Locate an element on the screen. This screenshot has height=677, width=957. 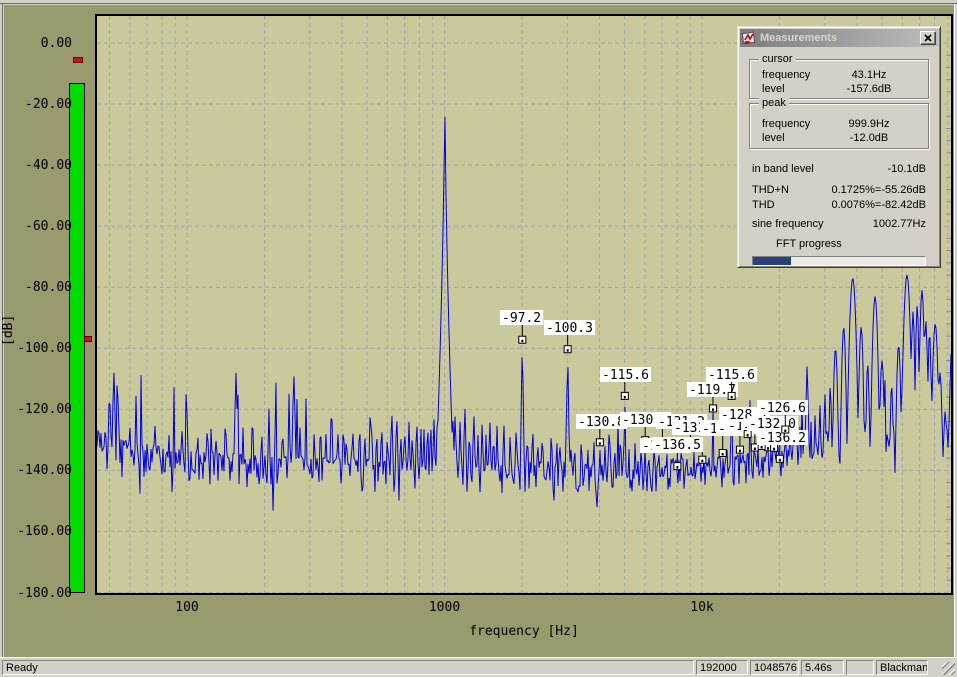
fft-progress-fill is located at coordinates (772, 261).